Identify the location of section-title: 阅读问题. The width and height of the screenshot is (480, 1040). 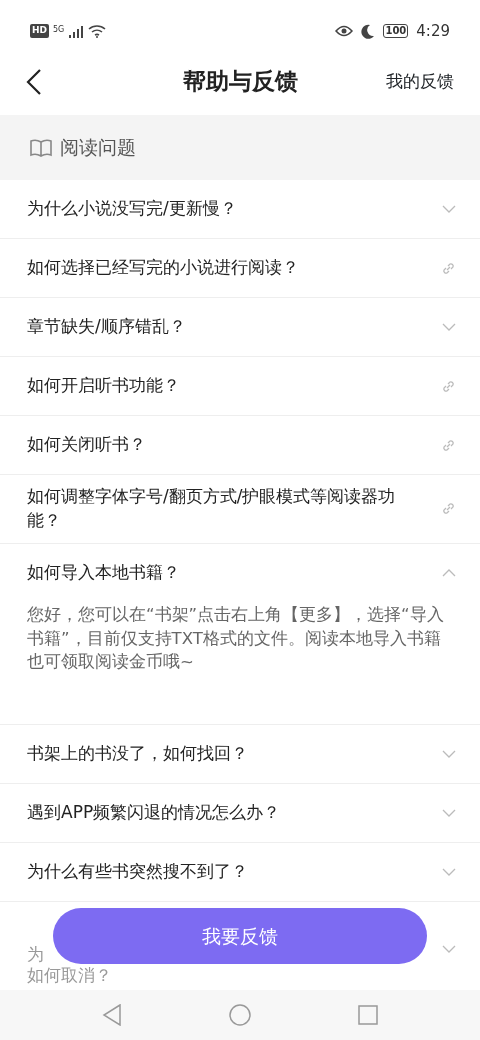
(98, 148).